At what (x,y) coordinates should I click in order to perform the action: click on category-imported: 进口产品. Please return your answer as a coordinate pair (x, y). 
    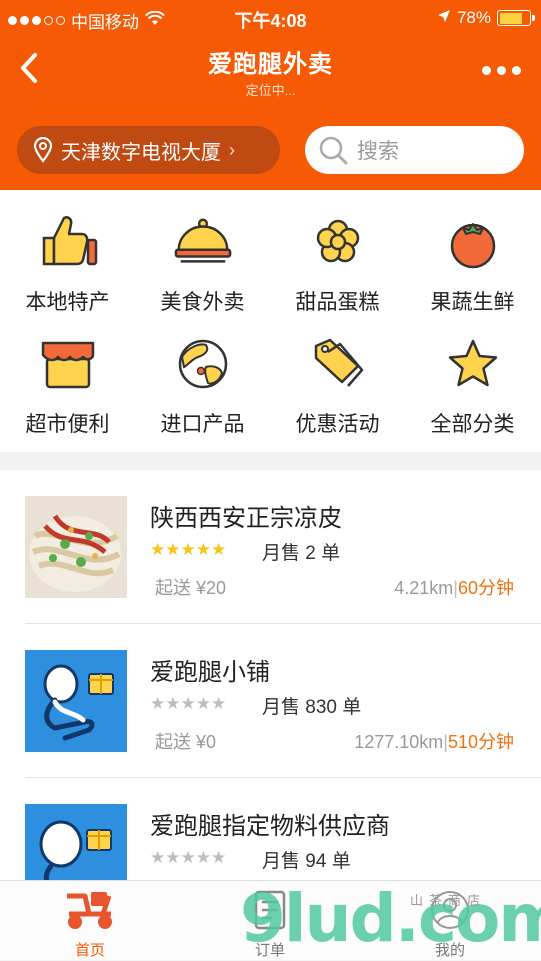
    Looking at the image, I should click on (202, 386).